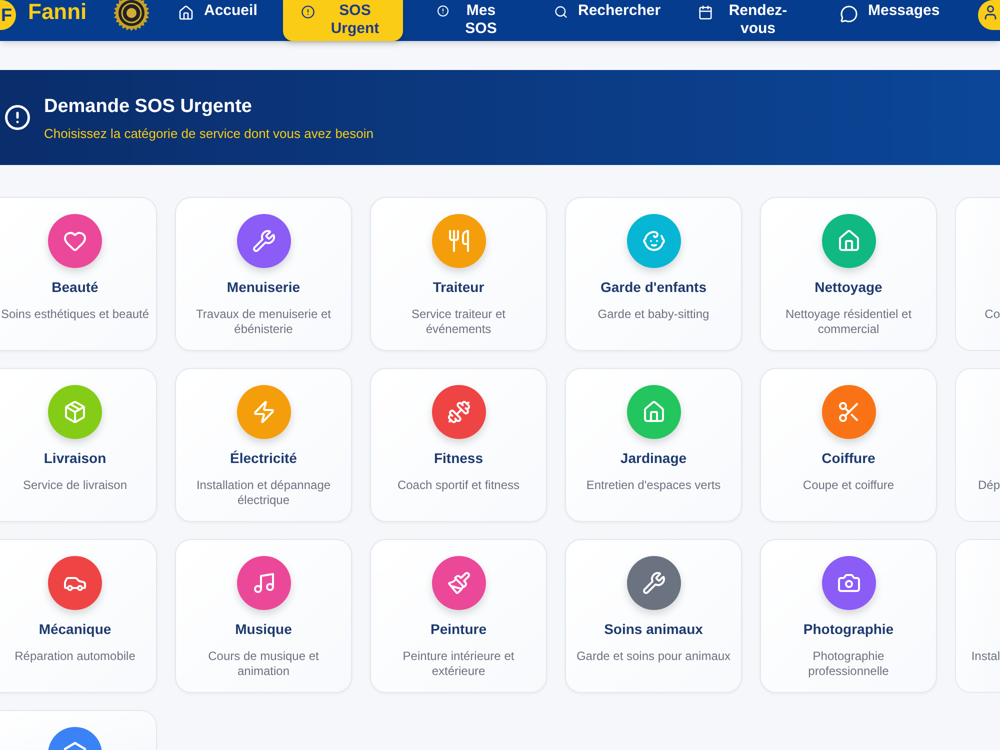 This screenshot has width=1000, height=750. Describe the element at coordinates (653, 458) in the screenshot. I see `category-title: Jardinage` at that location.